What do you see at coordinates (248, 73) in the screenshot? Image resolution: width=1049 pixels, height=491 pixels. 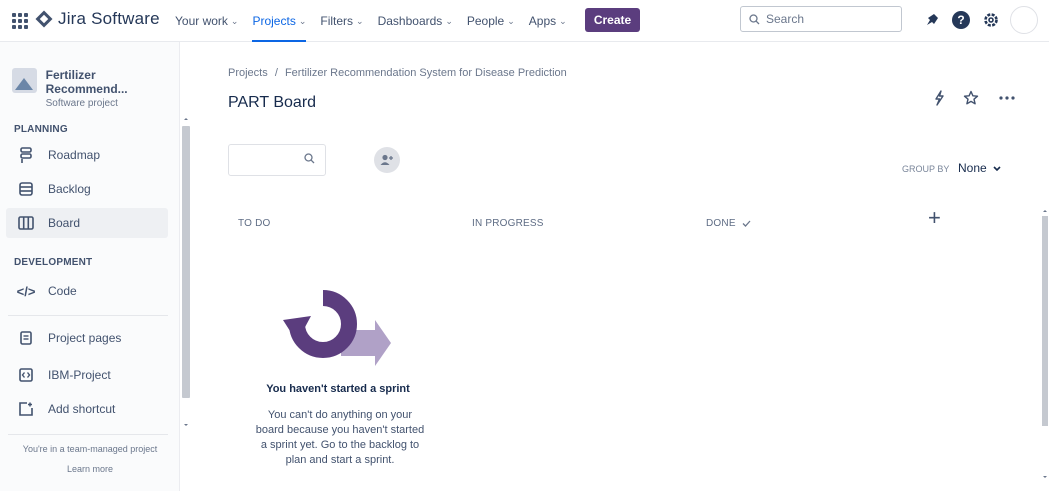 I see `breadcrumb-projects: Projects` at bounding box center [248, 73].